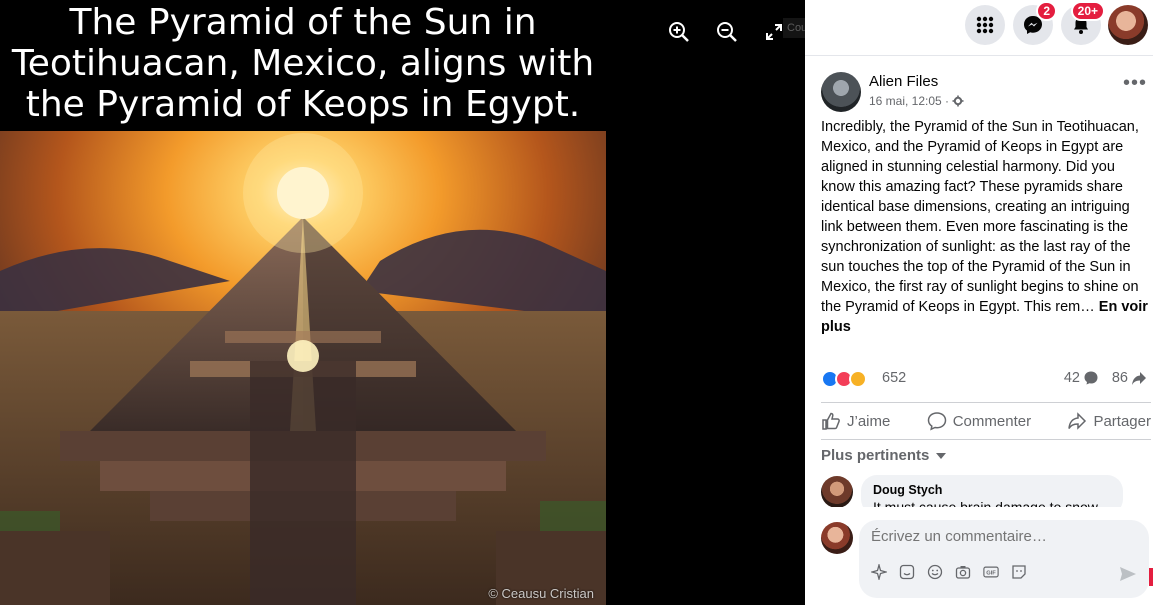 The height and width of the screenshot is (605, 1153). I want to click on share-button: Partager, so click(1109, 421).